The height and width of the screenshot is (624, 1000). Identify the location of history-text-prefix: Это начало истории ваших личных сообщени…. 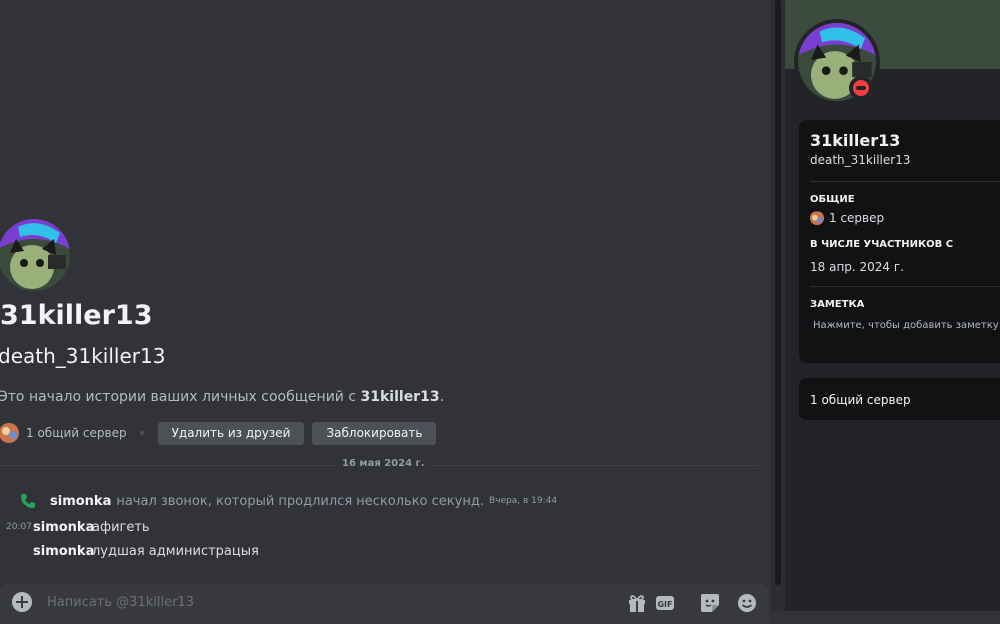
(180, 397).